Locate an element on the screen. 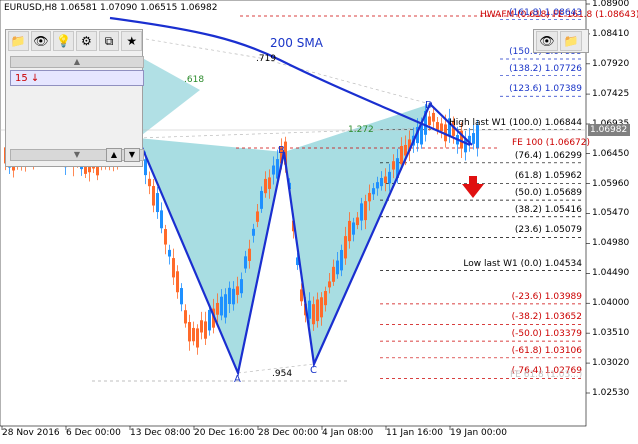 The image size is (638, 444). time-axis-label: 13 Dec 08:00 is located at coordinates (160, 433).